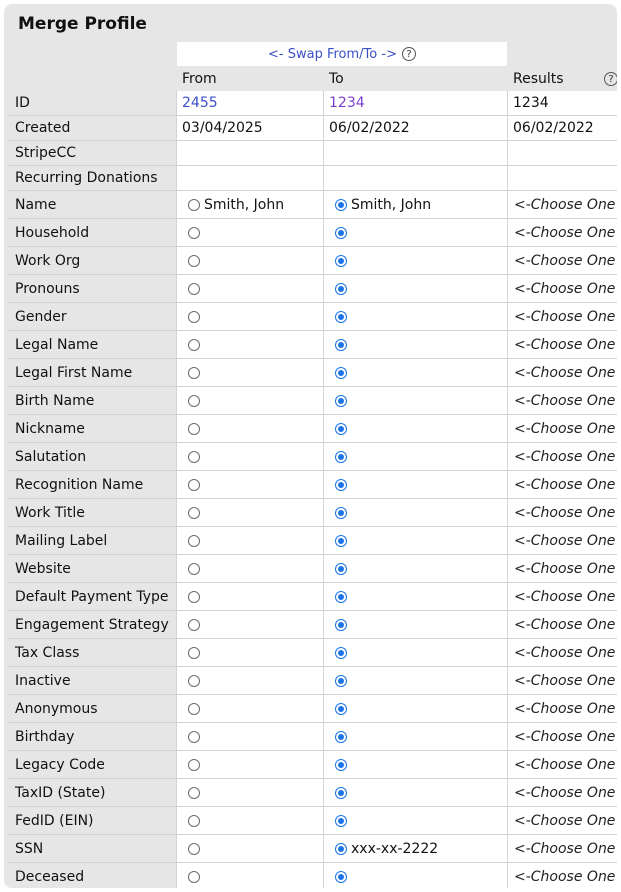 The height and width of the screenshot is (892, 621). Describe the element at coordinates (332, 54) in the screenshot. I see `swap-from-to-link: <- Swap From/To ->` at that location.